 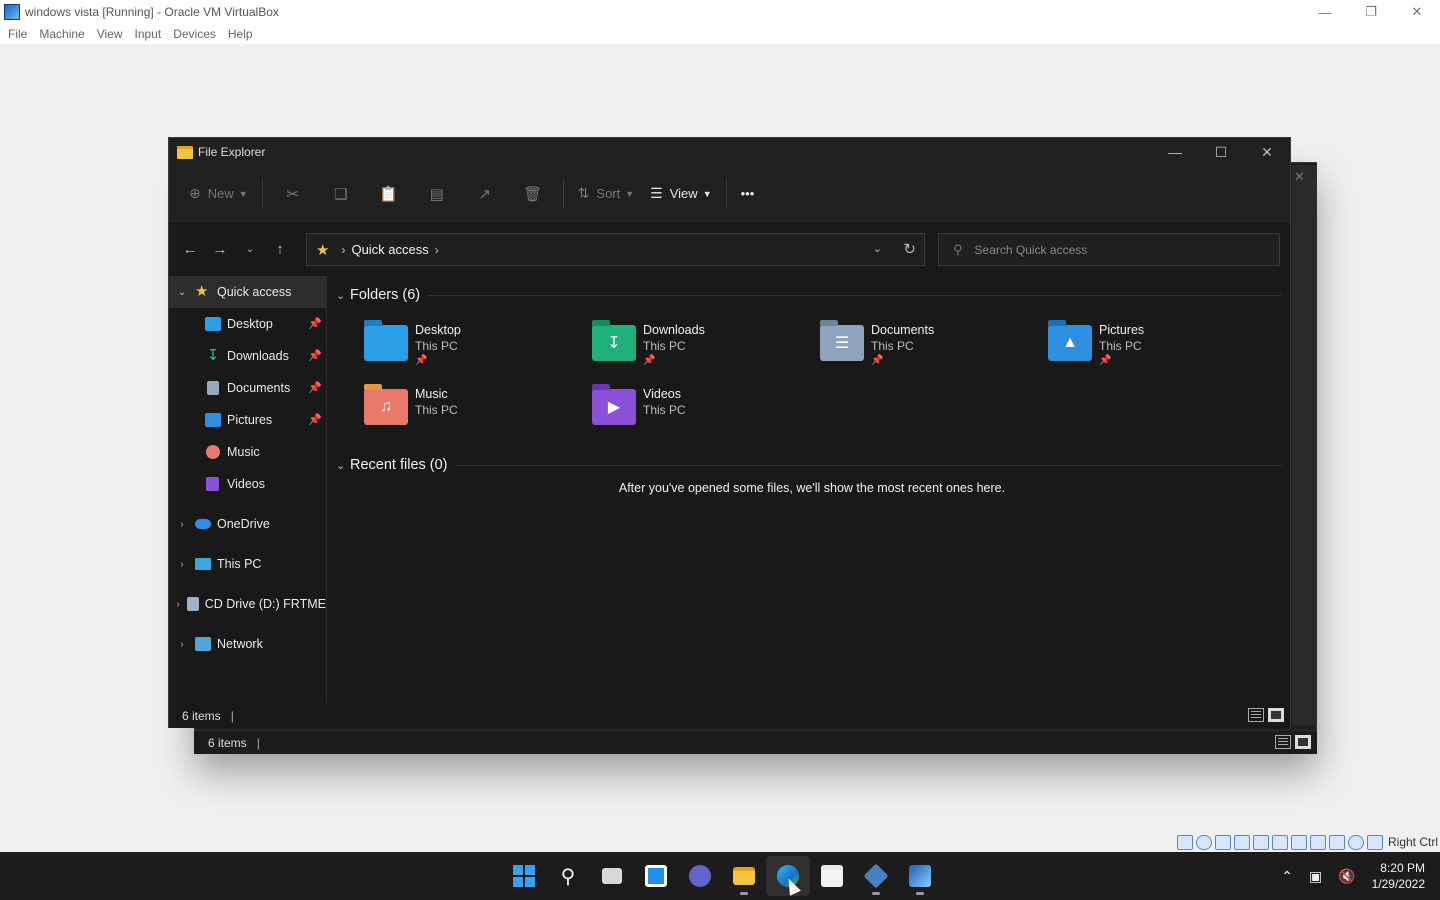 I want to click on vbox-menu-machine: Machine, so click(x=63, y=34).